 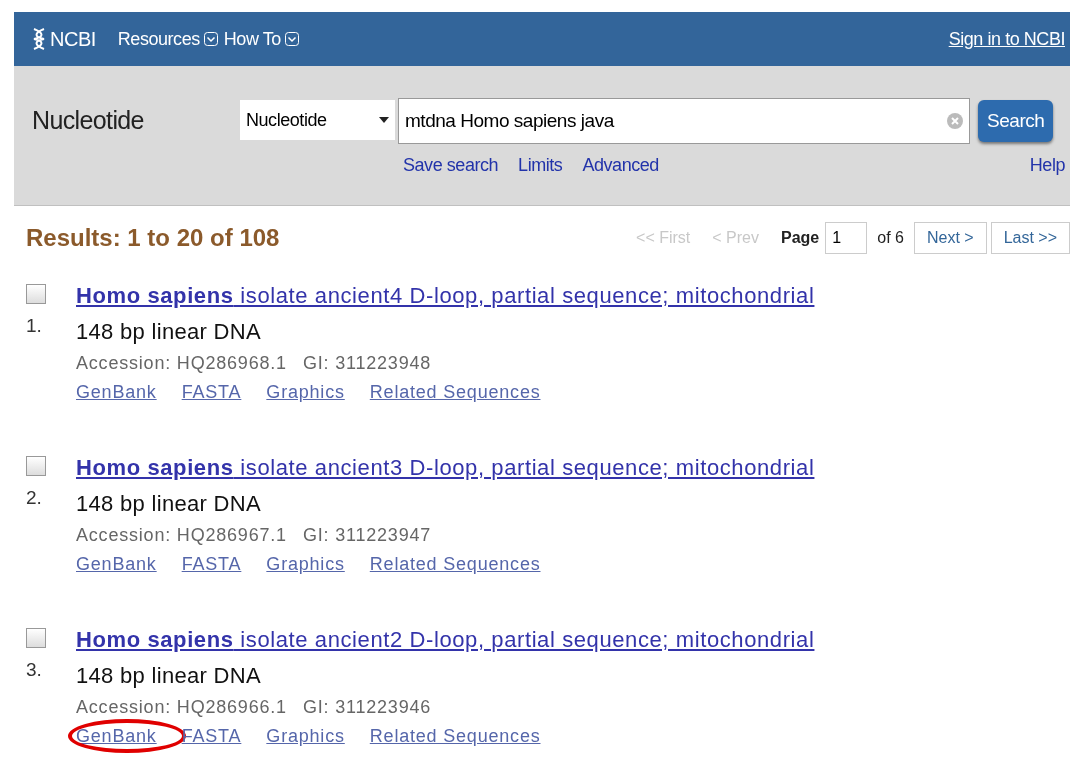 What do you see at coordinates (73, 39) in the screenshot?
I see `logo-text: NCBI` at bounding box center [73, 39].